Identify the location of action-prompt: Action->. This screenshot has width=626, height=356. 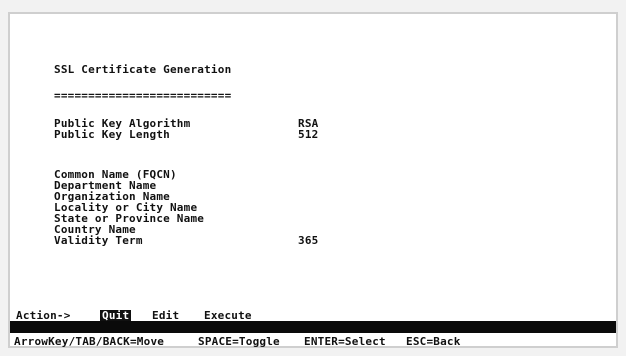
(43, 315).